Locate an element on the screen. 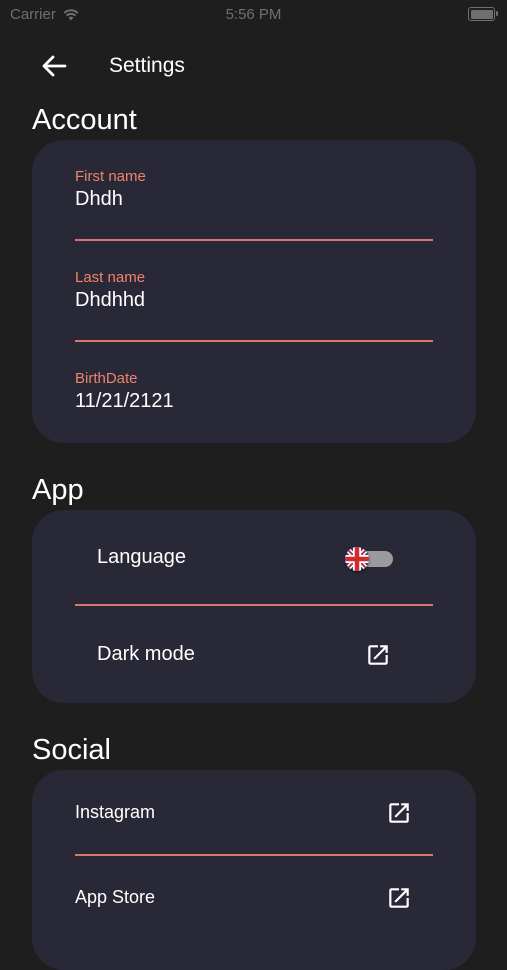  first-name-field: First name Dhdh is located at coordinates (254, 189).